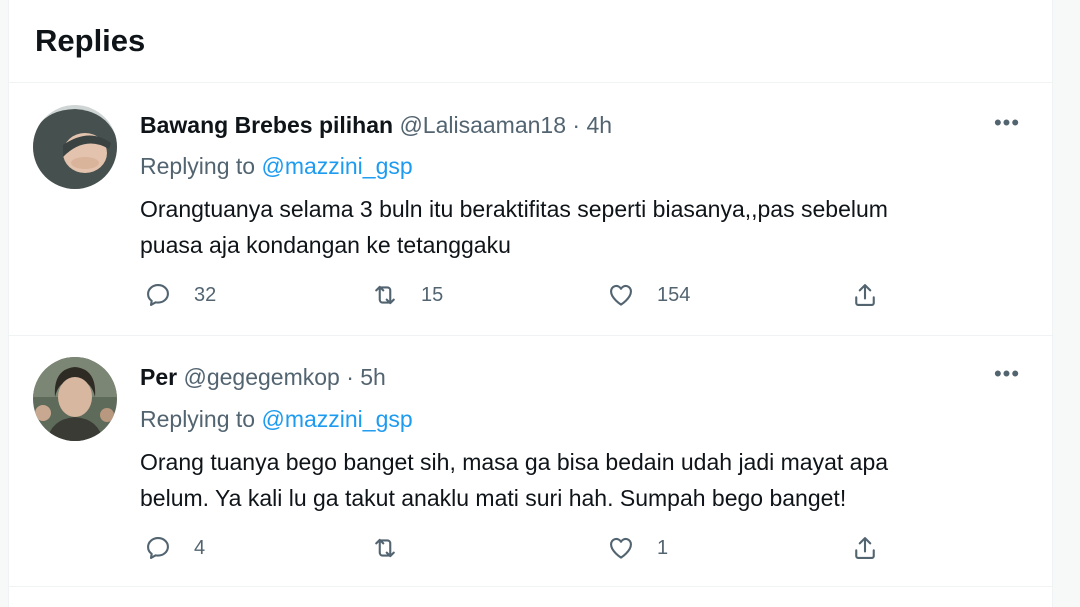  What do you see at coordinates (266, 125) in the screenshot?
I see `display-name: Bawang Brebes pilihan` at bounding box center [266, 125].